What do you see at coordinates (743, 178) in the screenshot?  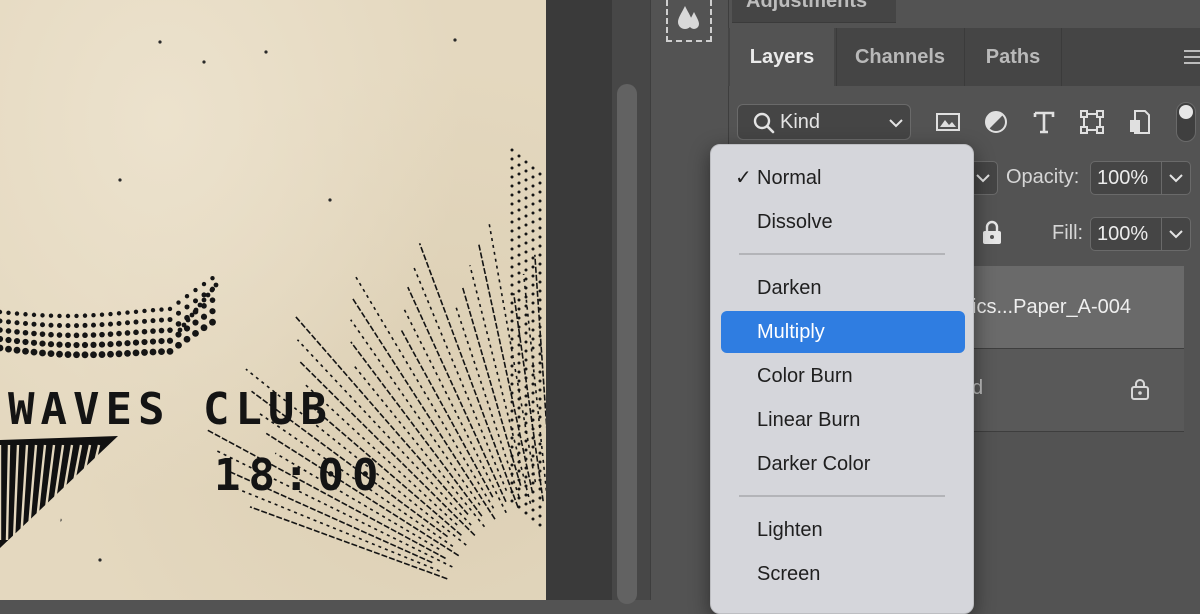 I see `checkmark-icon: ✓` at bounding box center [743, 178].